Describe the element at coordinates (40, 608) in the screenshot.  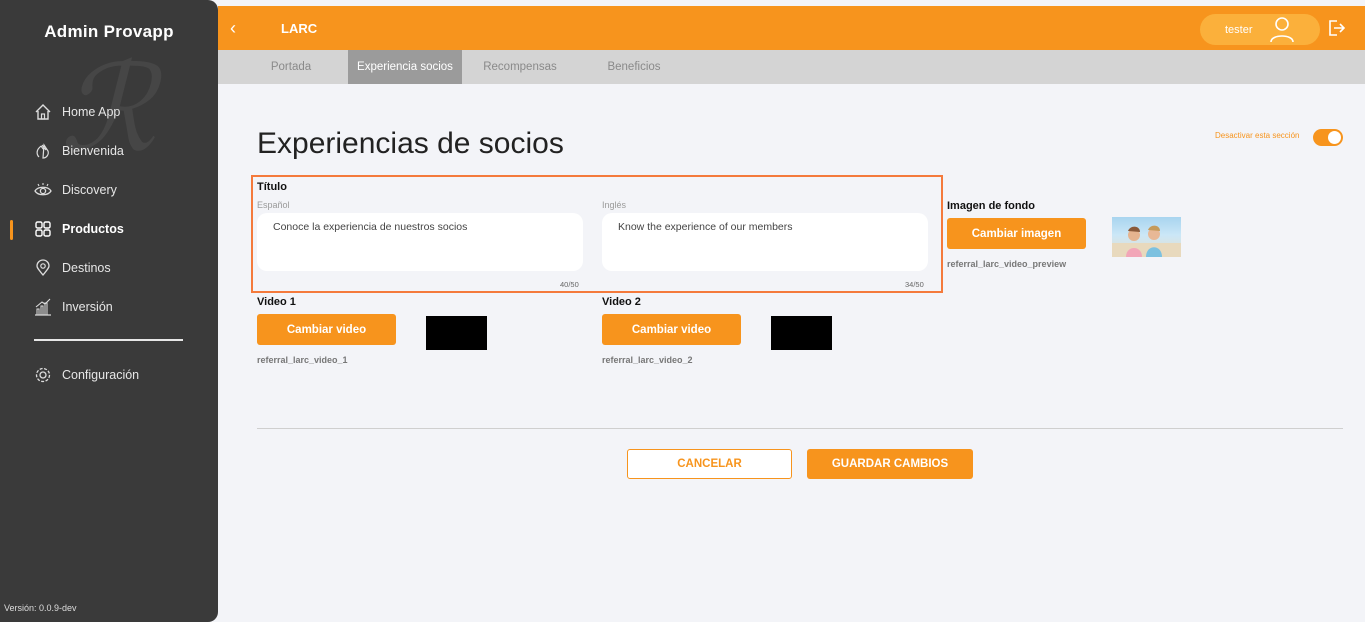
I see `version-text: Versión: 0.0.9-dev` at that location.